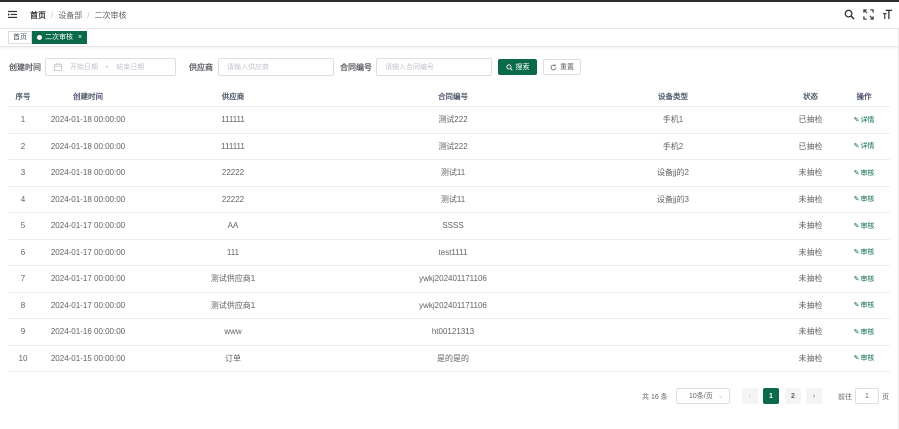 The width and height of the screenshot is (899, 429). I want to click on next-page-button: ›, so click(814, 396).